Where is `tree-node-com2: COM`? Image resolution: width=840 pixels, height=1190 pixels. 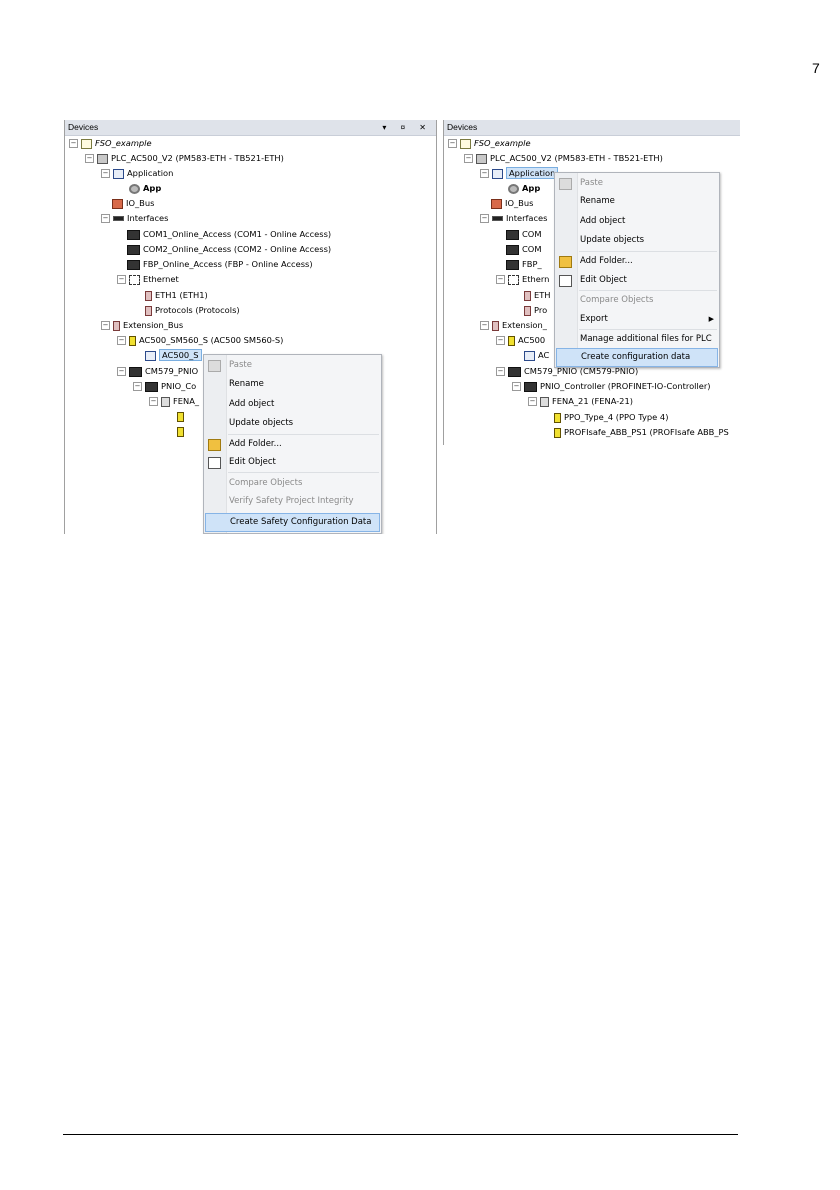
tree-node-com2: COM is located at coordinates (523, 249).